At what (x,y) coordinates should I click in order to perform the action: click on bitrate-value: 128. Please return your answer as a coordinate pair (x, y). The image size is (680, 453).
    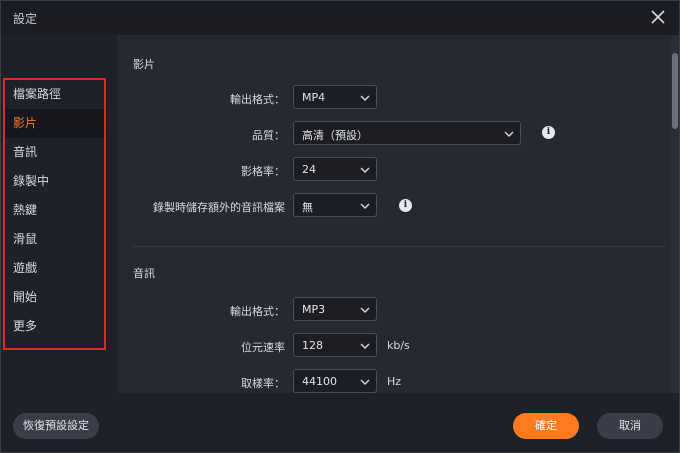
    Looking at the image, I should click on (312, 345).